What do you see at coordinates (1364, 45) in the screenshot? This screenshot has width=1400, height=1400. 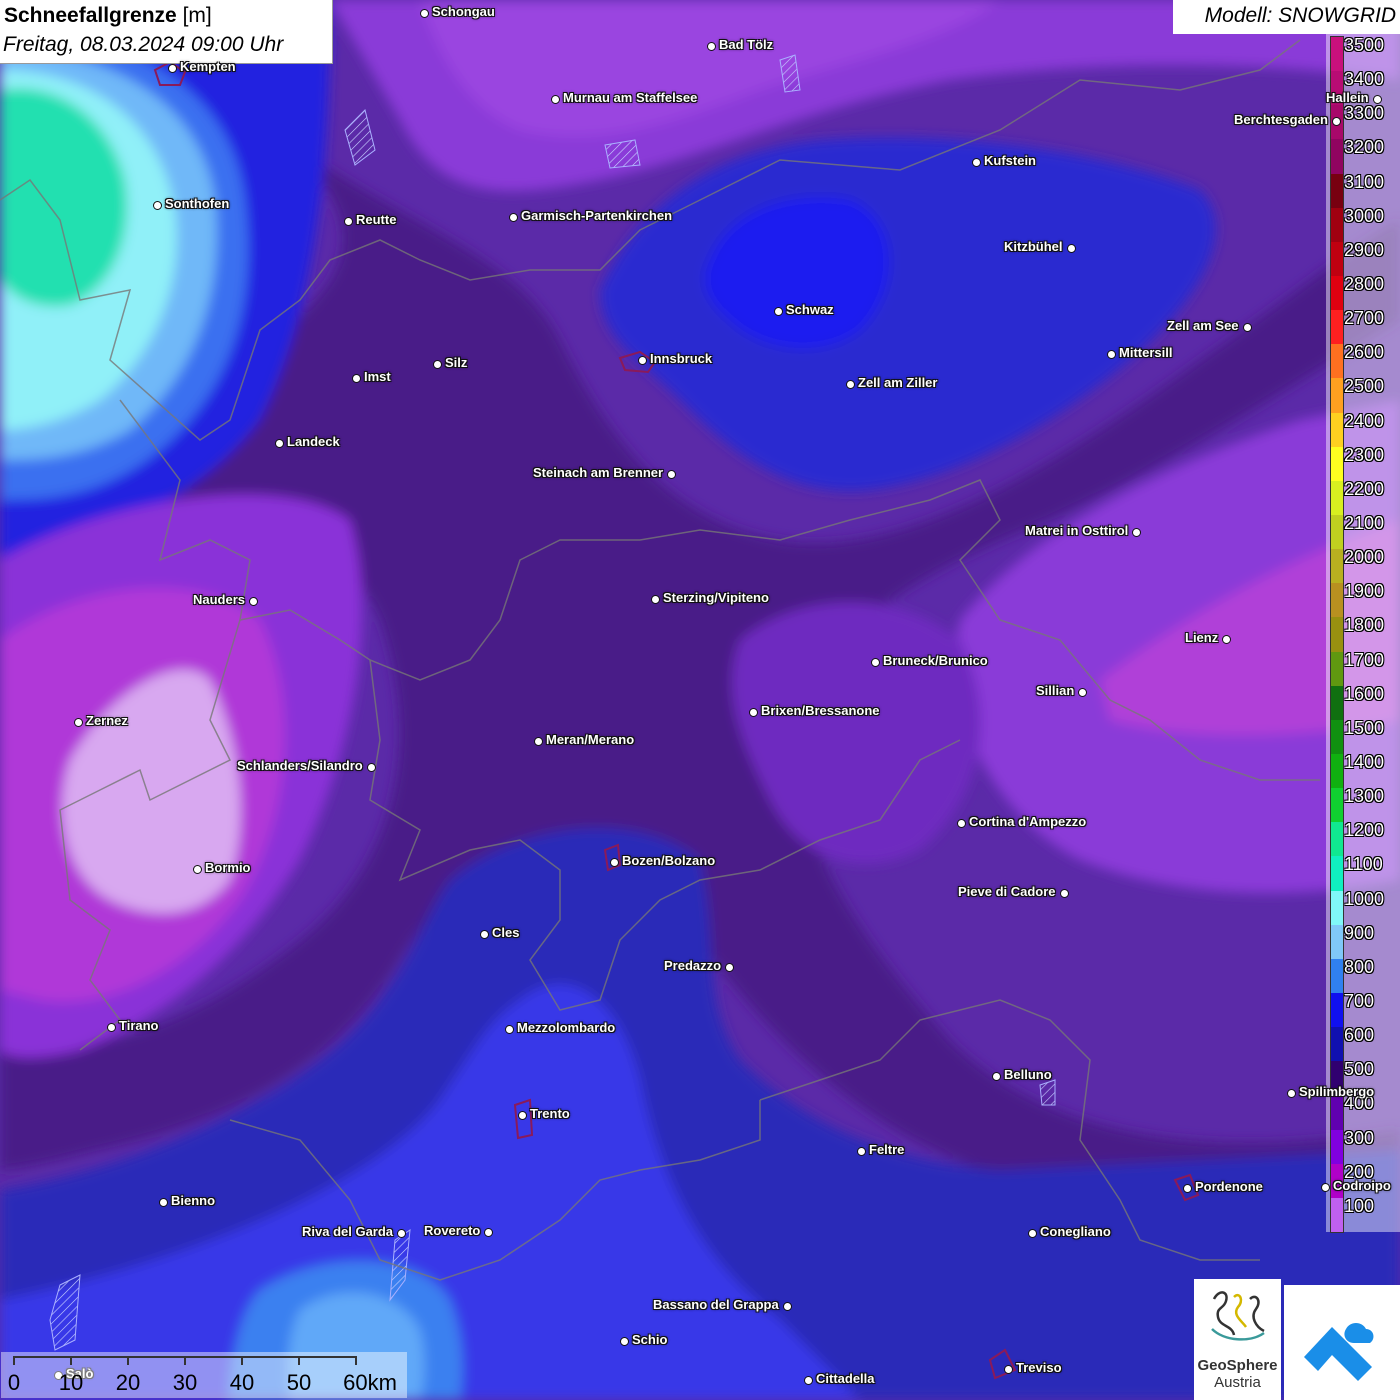 I see `legend-label: 3500` at bounding box center [1364, 45].